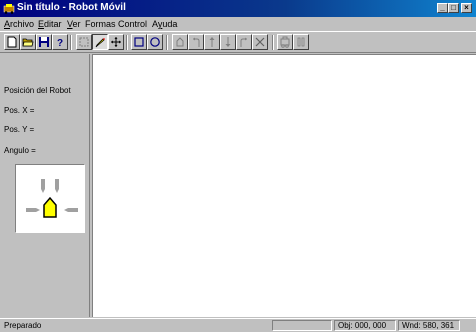 The image size is (476, 332). What do you see at coordinates (37, 90) in the screenshot?
I see `panel-heading: Posición del Robot` at bounding box center [37, 90].